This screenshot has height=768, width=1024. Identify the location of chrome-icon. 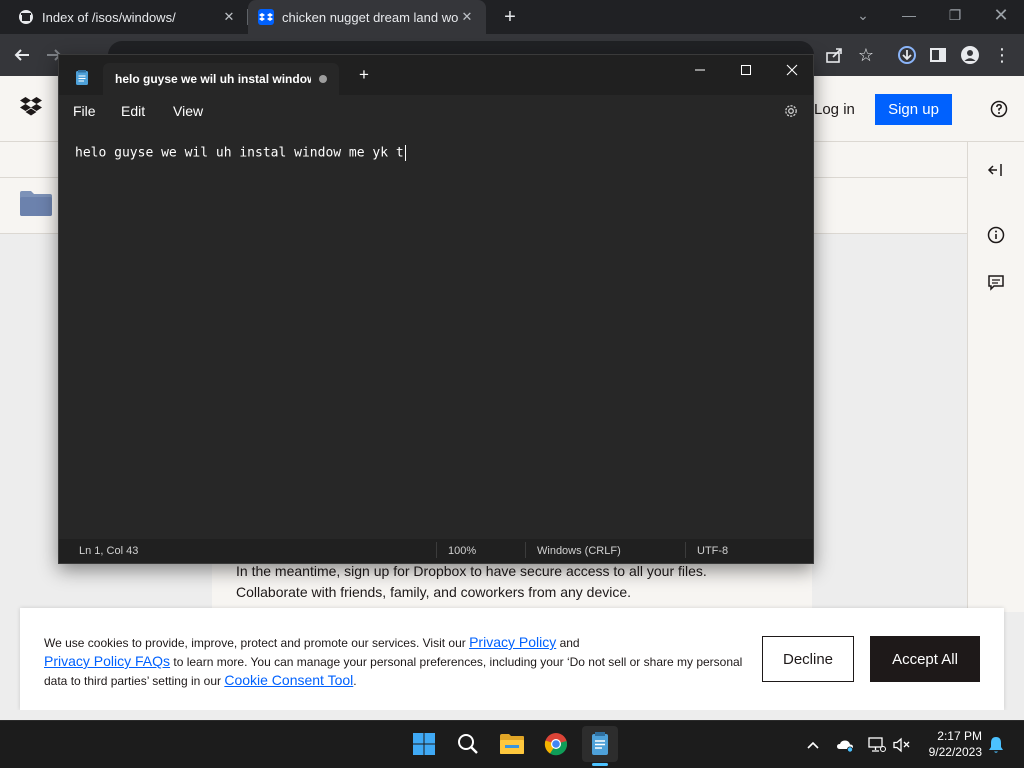
(556, 744).